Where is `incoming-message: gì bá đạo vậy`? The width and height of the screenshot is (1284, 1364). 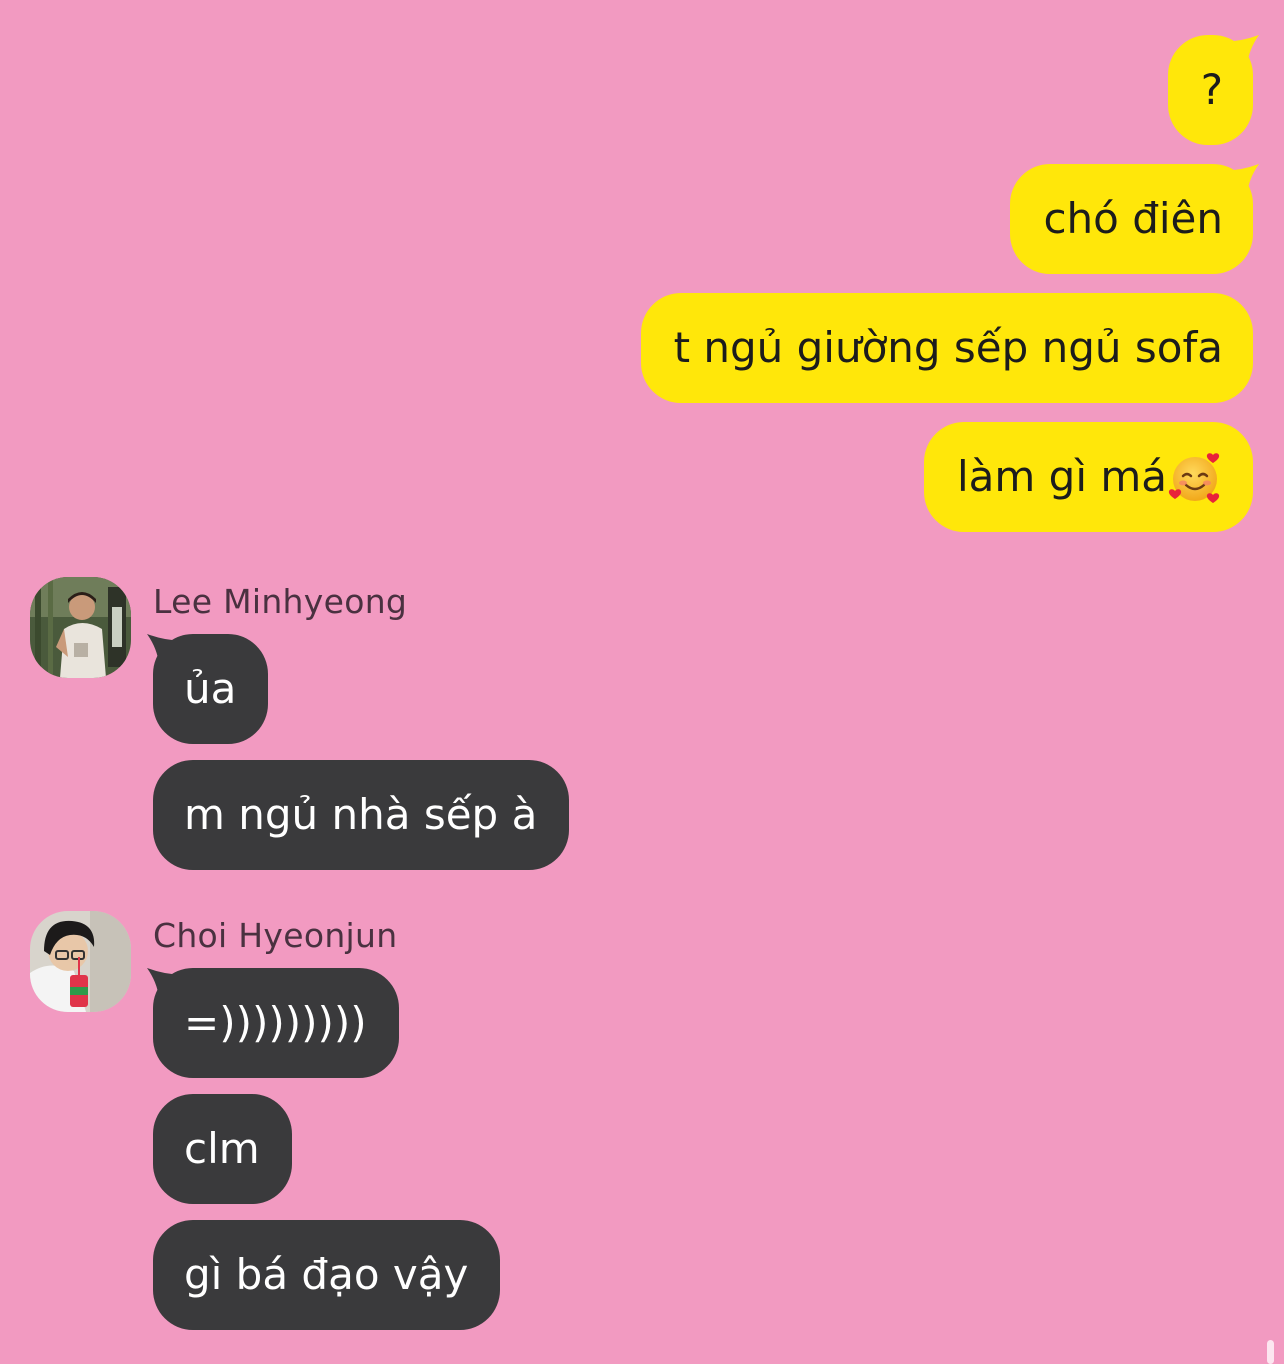 incoming-message: gì bá đạo vậy is located at coordinates (327, 1275).